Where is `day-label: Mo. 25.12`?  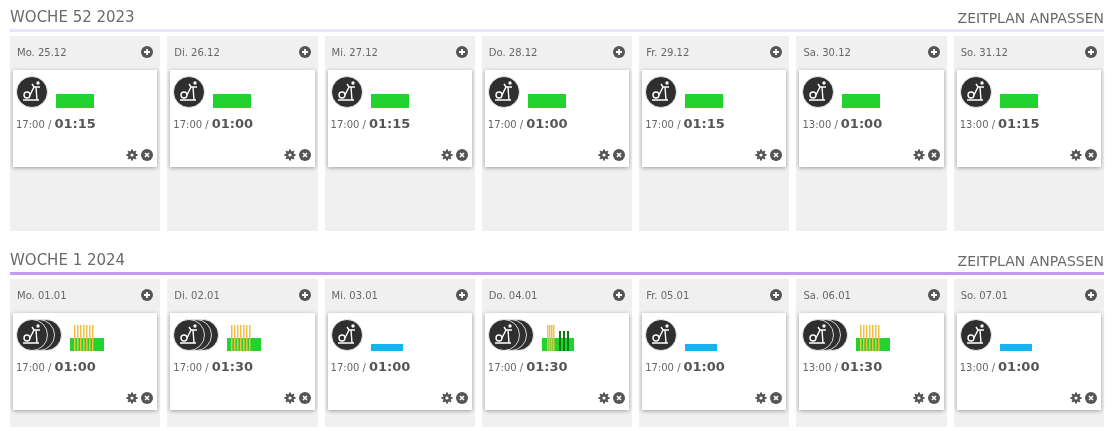
day-label: Mo. 25.12 is located at coordinates (42, 52).